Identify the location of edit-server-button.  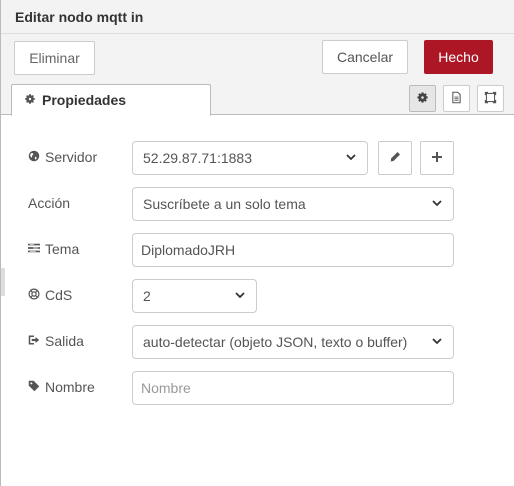
(395, 158).